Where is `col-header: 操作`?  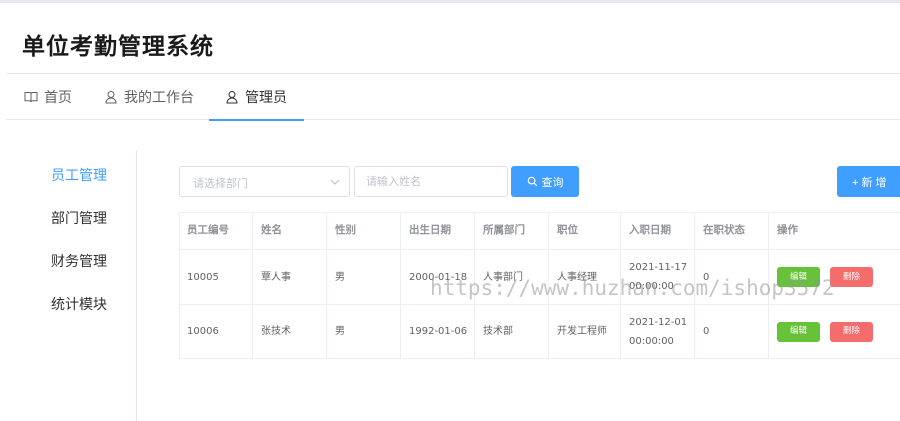 col-header: 操作 is located at coordinates (787, 230).